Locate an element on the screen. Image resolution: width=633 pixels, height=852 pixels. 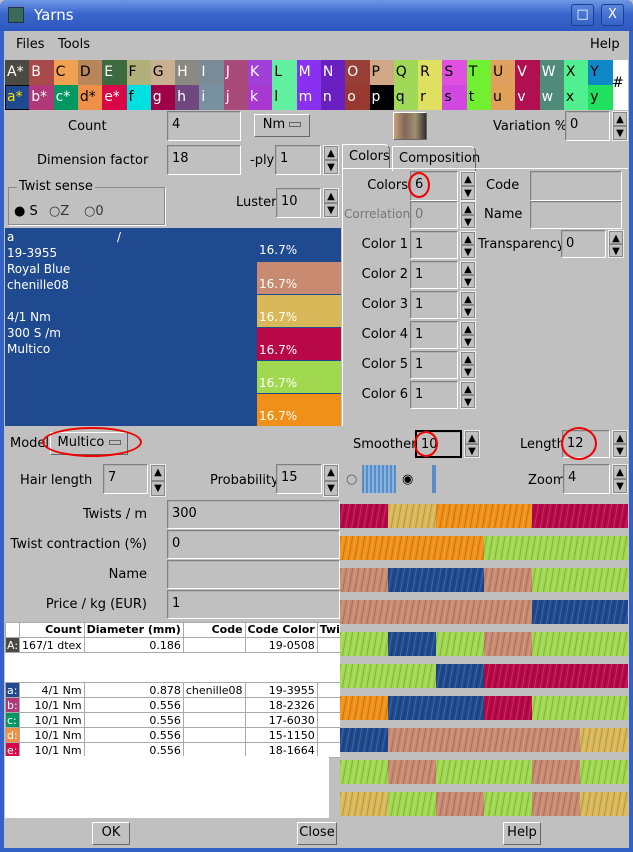
palette-color-m: m is located at coordinates (309, 97).